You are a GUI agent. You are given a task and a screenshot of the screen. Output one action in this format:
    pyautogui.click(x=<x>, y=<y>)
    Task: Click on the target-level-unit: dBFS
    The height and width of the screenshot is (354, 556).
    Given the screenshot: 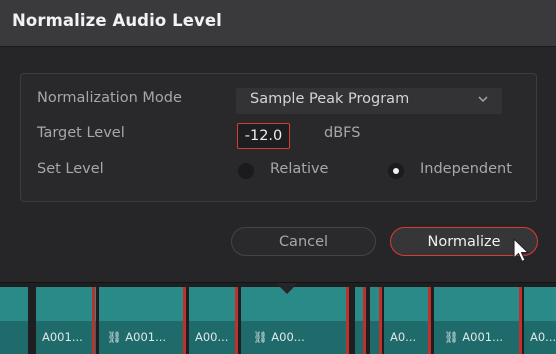 What is the action you would take?
    pyautogui.click(x=342, y=133)
    